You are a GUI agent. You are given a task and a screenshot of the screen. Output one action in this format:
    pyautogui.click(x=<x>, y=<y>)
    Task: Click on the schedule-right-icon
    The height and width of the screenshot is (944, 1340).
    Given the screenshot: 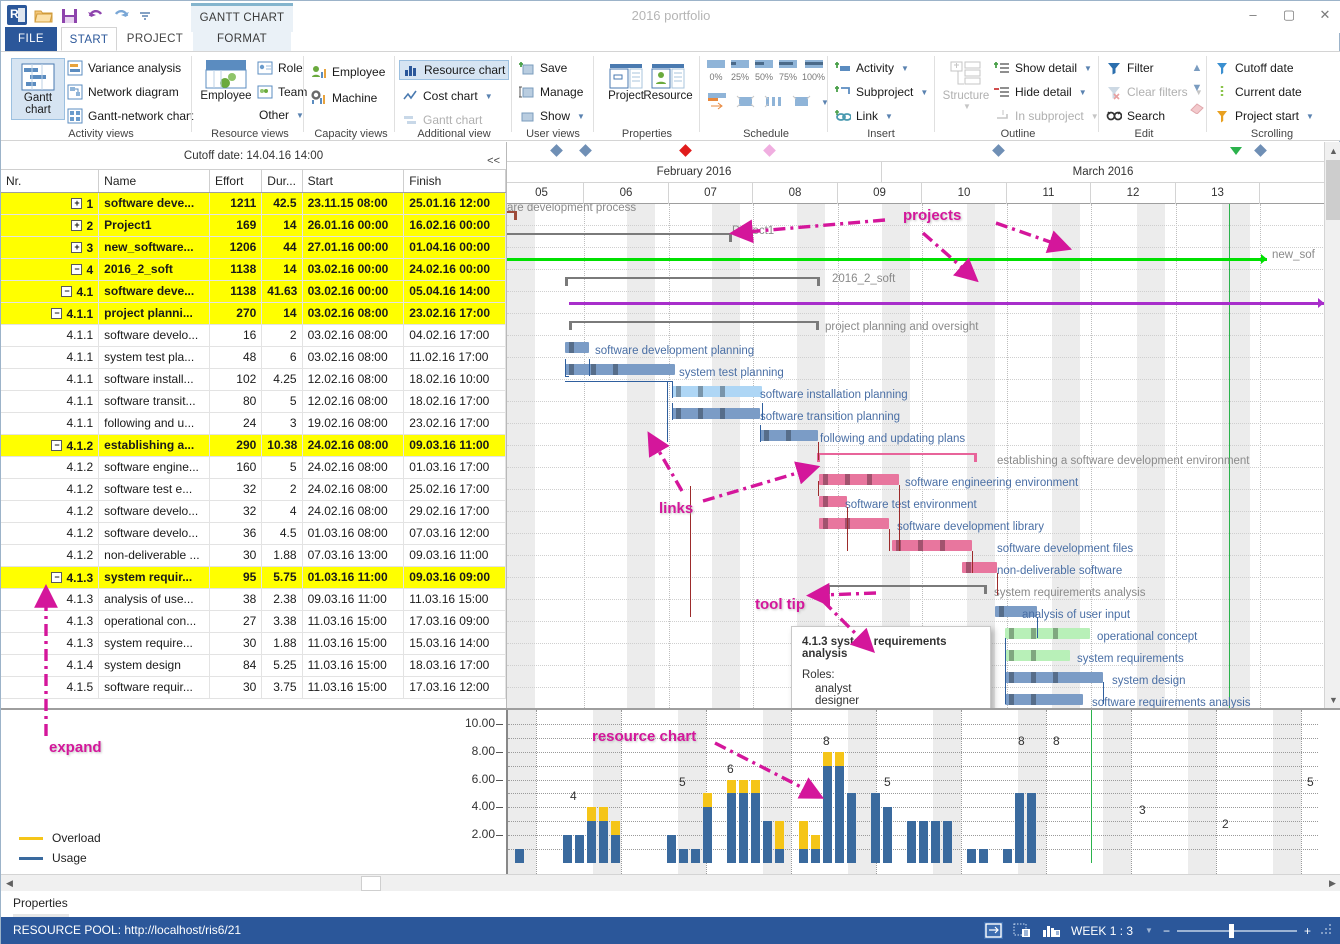 What is the action you would take?
    pyautogui.click(x=802, y=102)
    